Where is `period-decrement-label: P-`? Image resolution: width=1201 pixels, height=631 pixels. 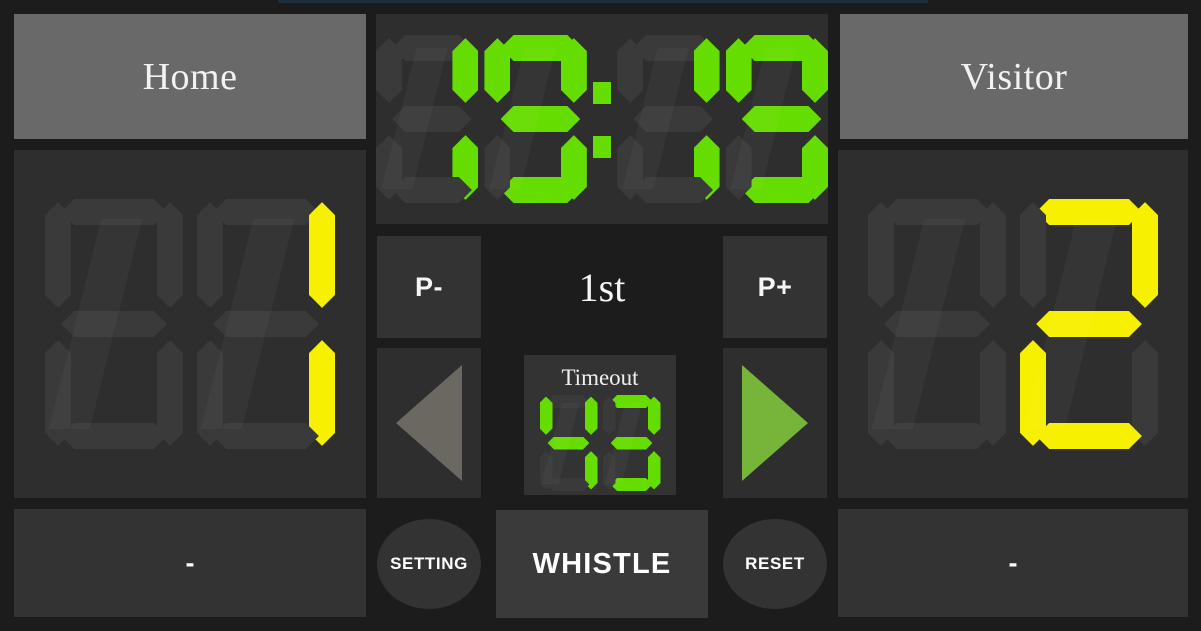
period-decrement-label: P- is located at coordinates (429, 286).